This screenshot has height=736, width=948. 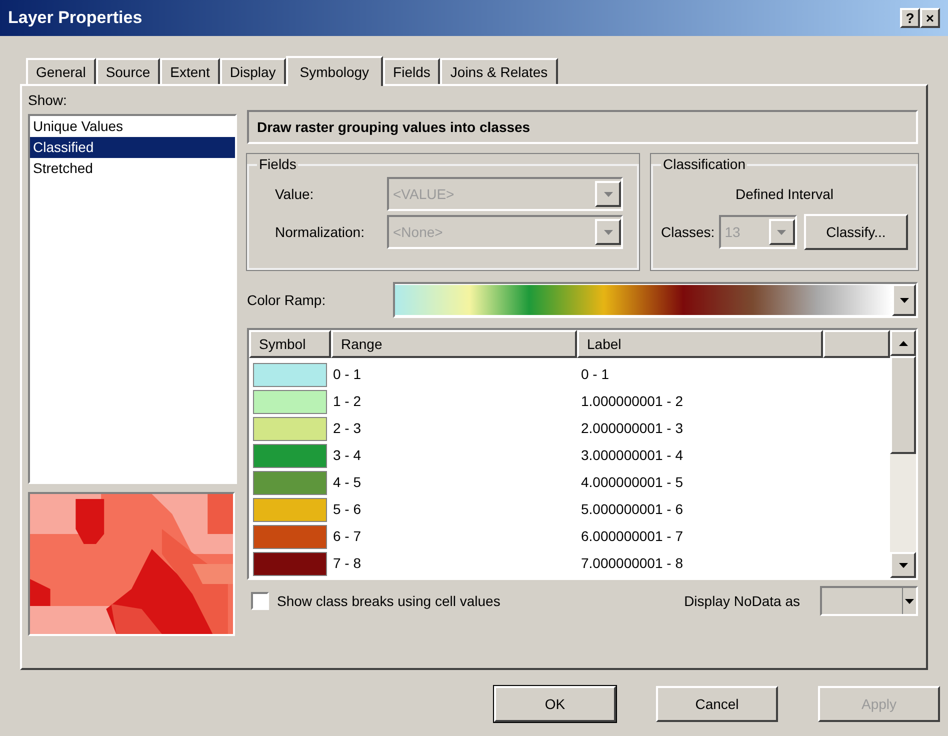 I want to click on group-title: Fields, so click(x=278, y=164).